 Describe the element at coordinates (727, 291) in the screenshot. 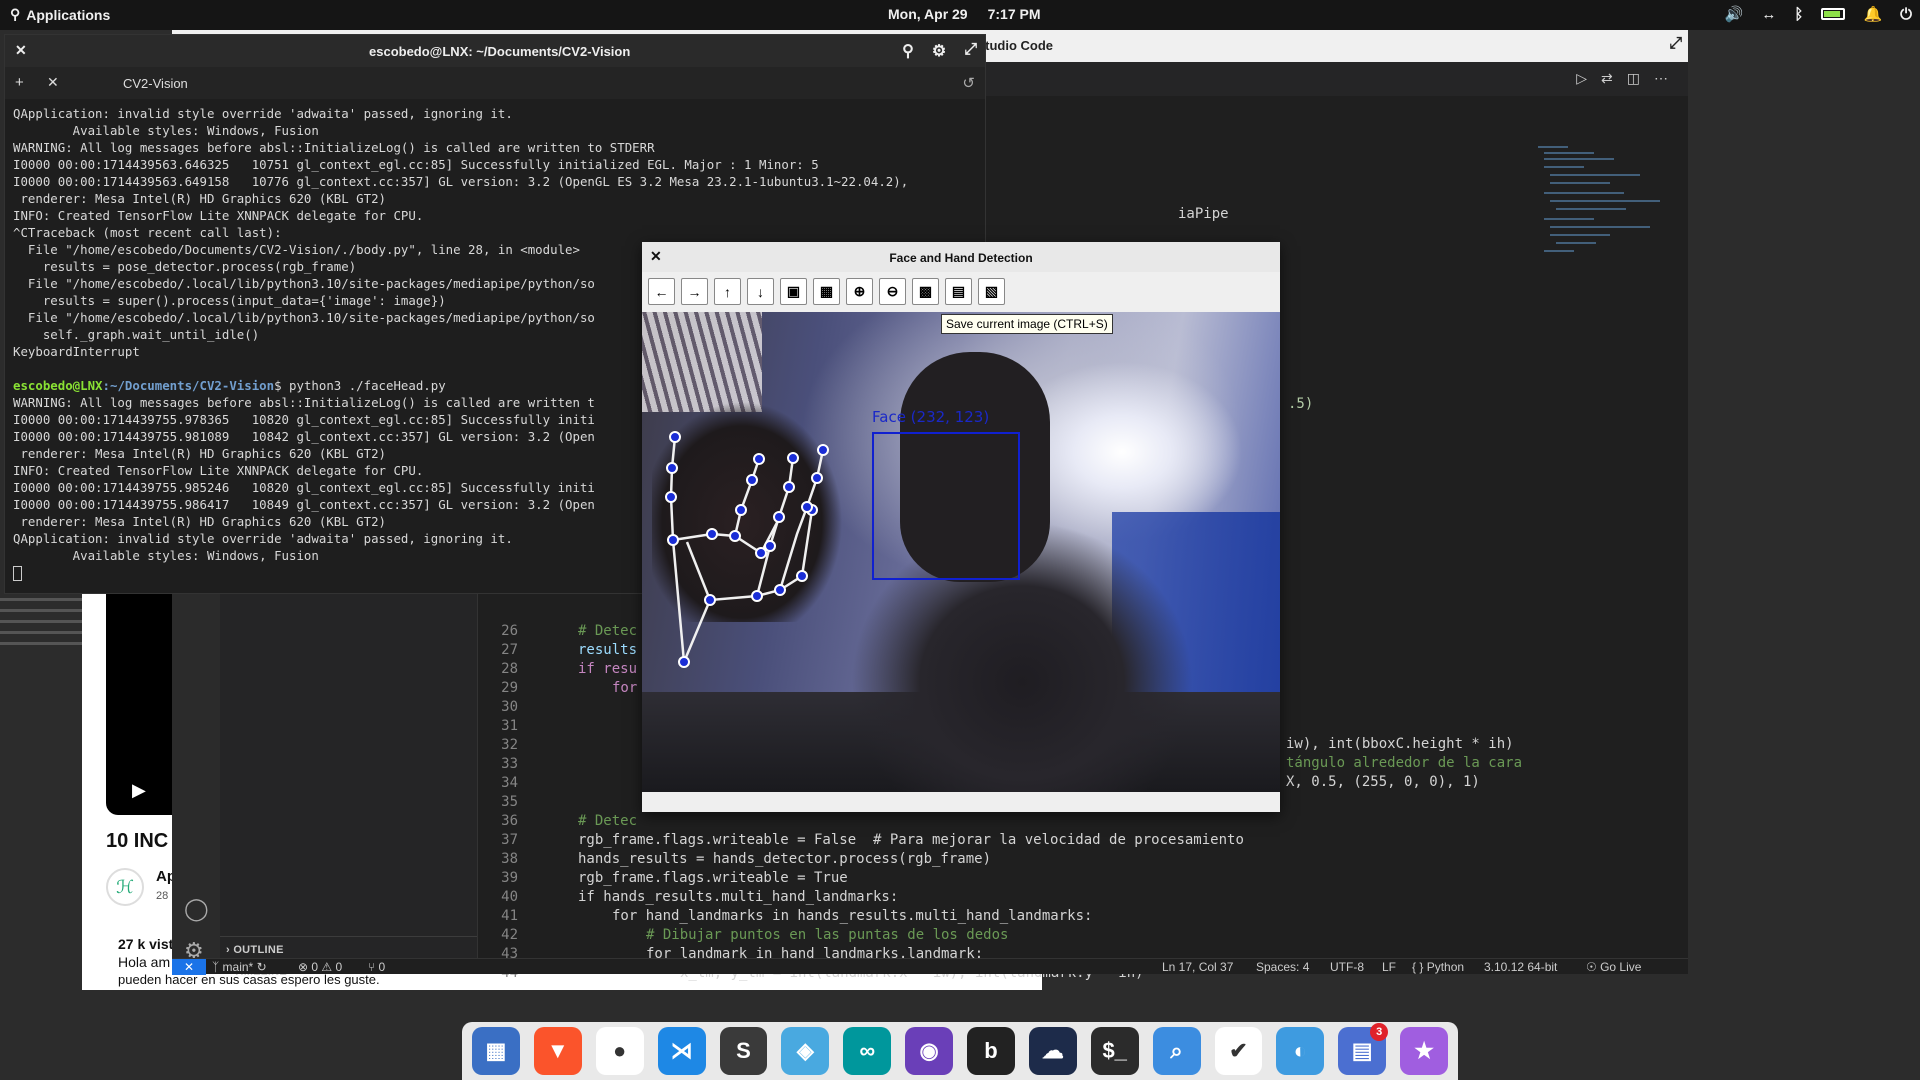

I see `pan-up-icon: ↑` at that location.